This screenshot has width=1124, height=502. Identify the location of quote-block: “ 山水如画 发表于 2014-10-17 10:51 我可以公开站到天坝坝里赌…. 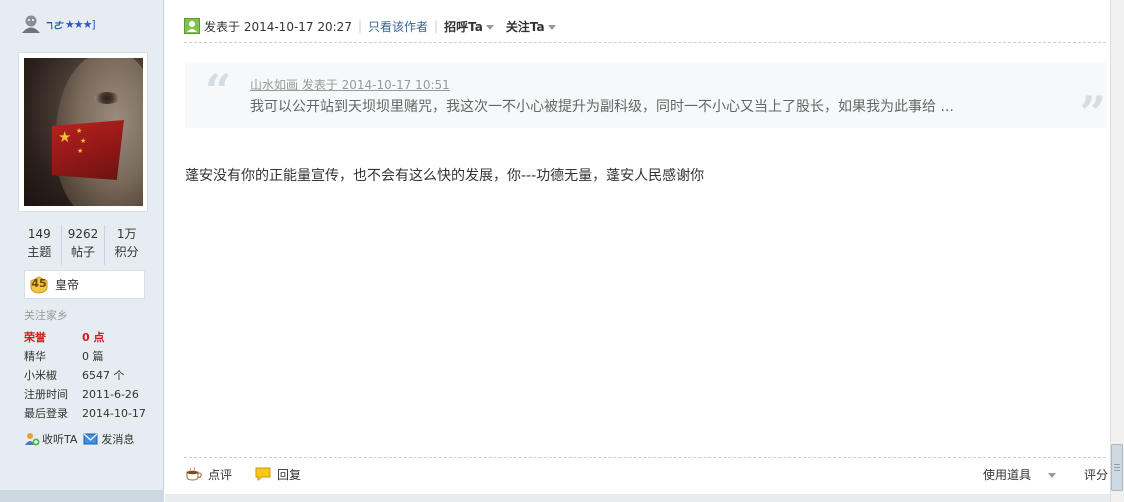
(645, 101).